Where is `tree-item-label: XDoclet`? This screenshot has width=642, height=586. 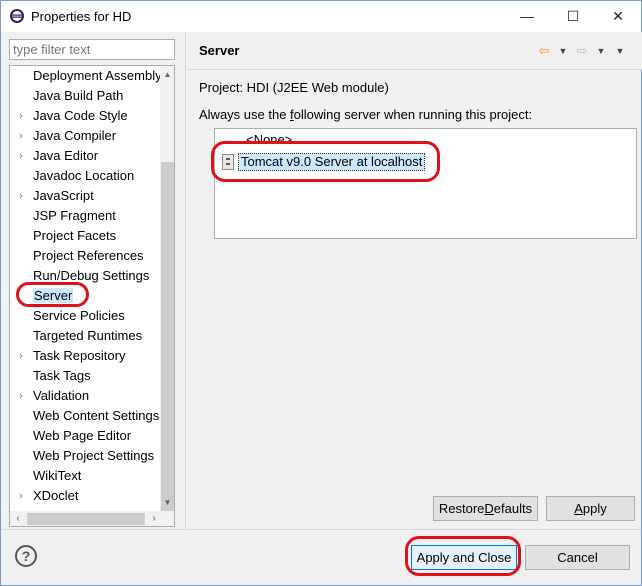 tree-item-label: XDoclet is located at coordinates (56, 495).